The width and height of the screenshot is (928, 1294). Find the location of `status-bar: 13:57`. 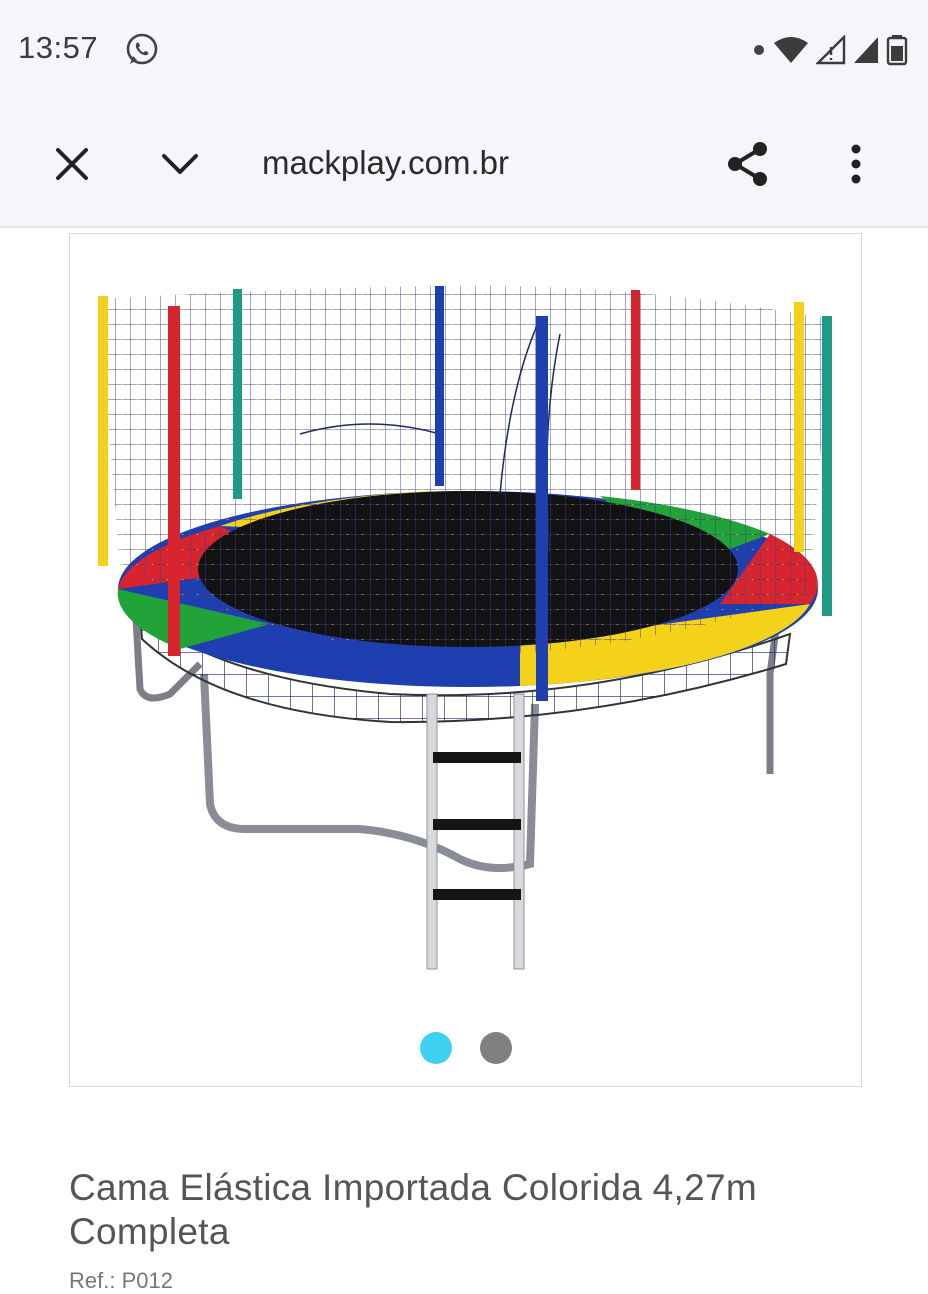

status-bar: 13:57 is located at coordinates (464, 50).